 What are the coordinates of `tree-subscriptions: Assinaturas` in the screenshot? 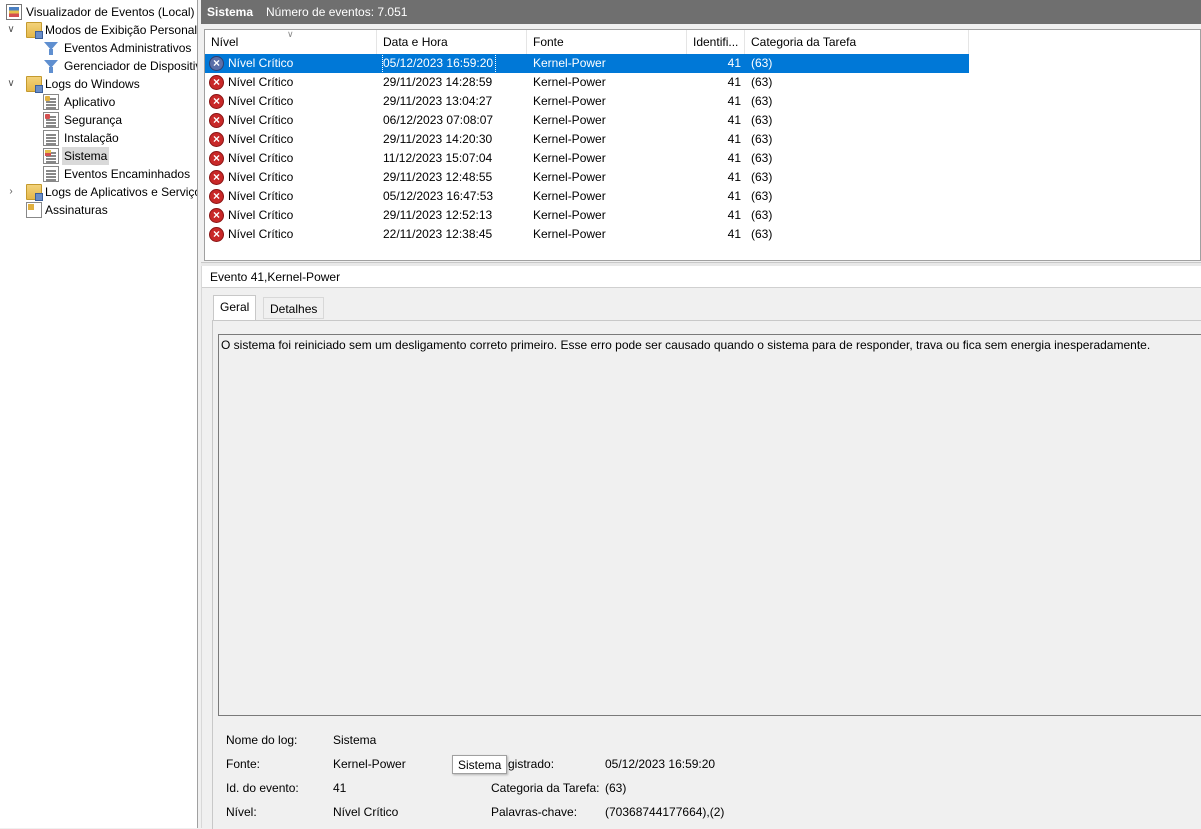 It's located at (99, 210).